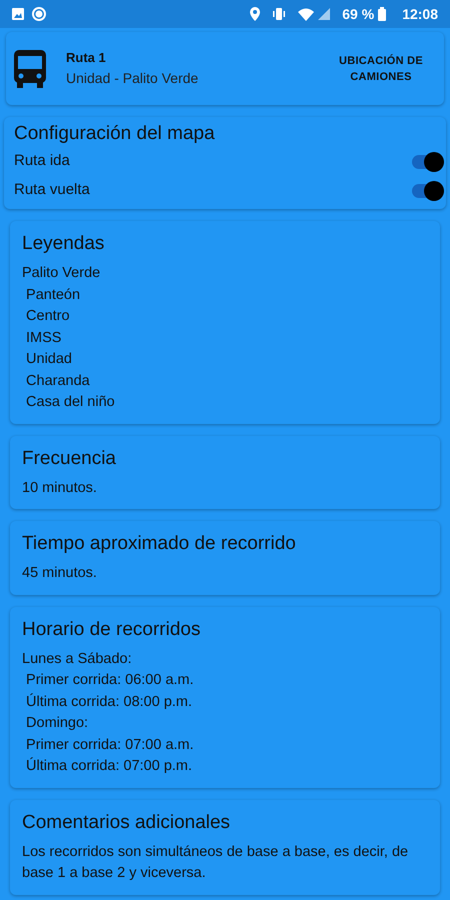 The width and height of the screenshot is (450, 900). I want to click on image-icon, so click(18, 14).